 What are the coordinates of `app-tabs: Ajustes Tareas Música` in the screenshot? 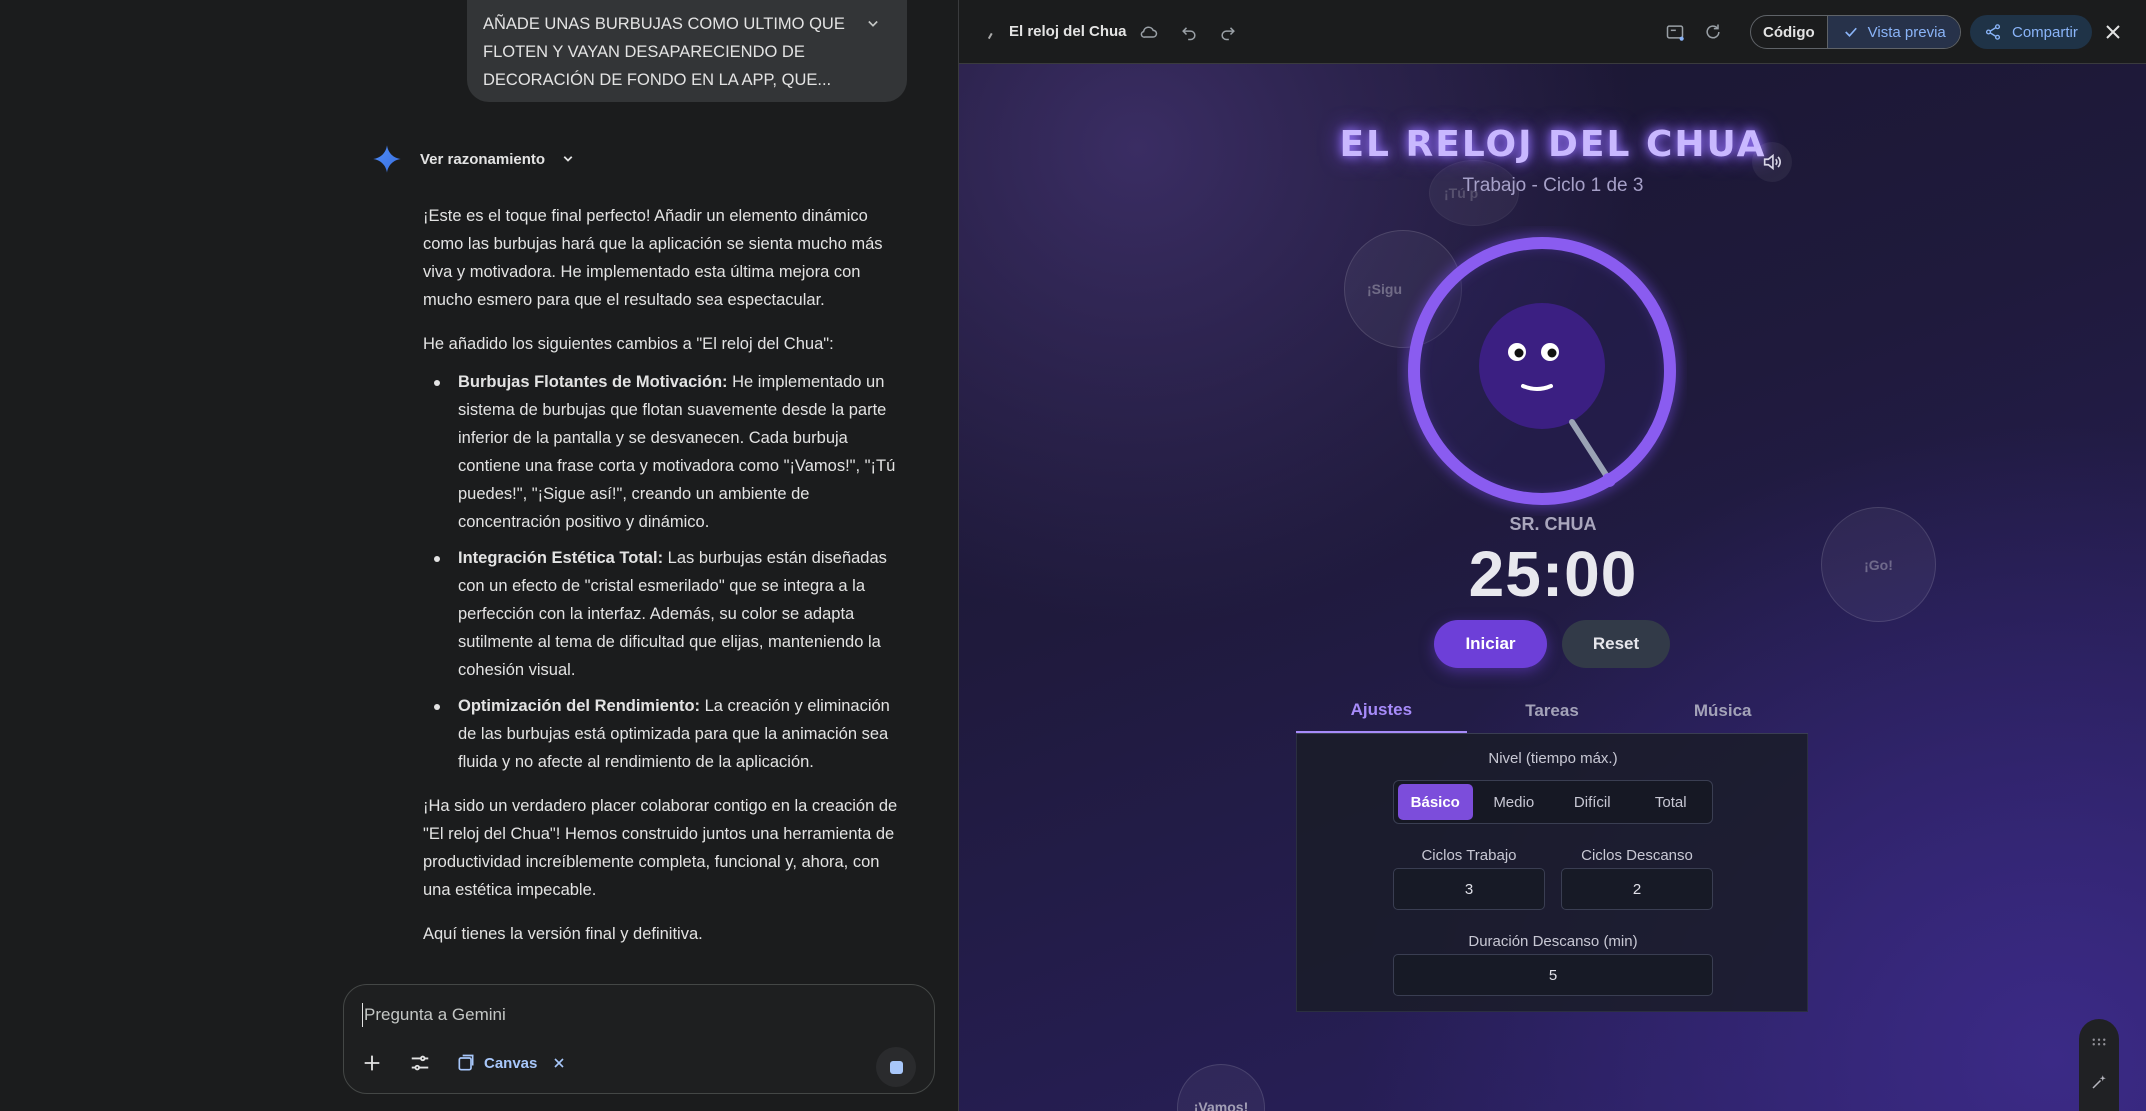 It's located at (1552, 711).